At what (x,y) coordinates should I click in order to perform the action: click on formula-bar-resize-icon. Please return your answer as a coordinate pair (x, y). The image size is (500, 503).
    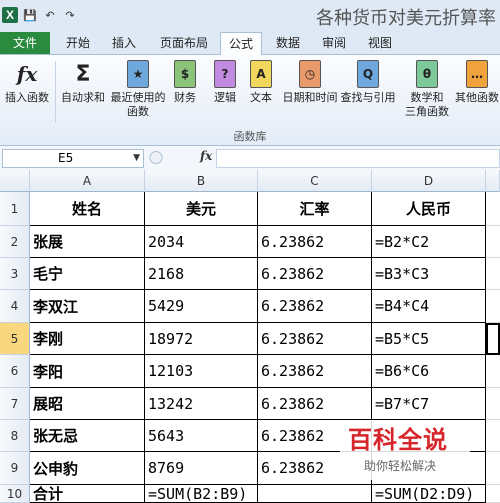
    Looking at the image, I should click on (171, 157).